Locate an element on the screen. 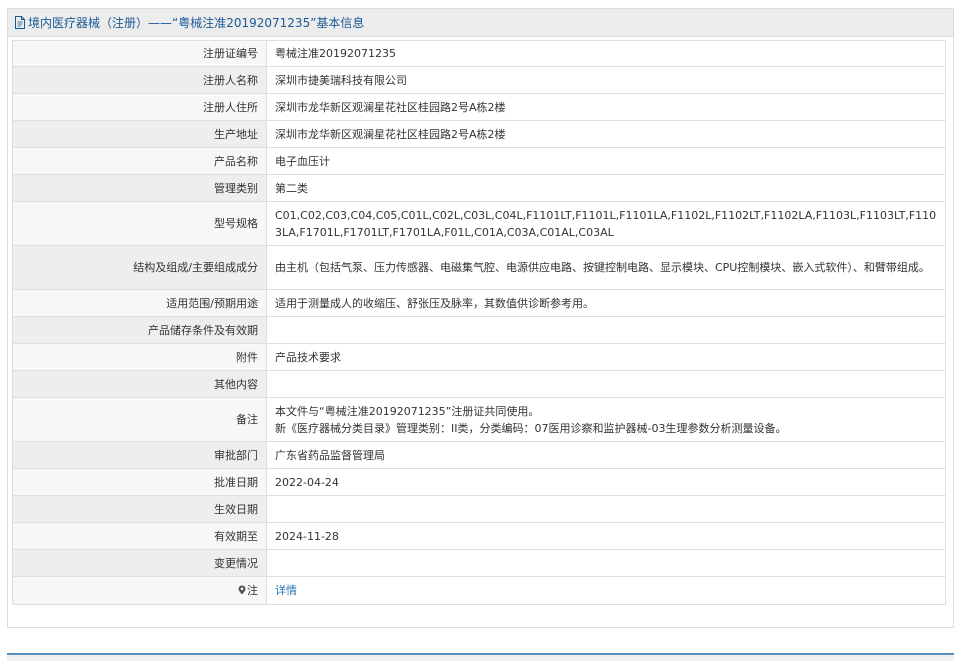 This screenshot has height=661, width=954. table-row: 注册证编号 粤械注准20192071235 is located at coordinates (479, 53).